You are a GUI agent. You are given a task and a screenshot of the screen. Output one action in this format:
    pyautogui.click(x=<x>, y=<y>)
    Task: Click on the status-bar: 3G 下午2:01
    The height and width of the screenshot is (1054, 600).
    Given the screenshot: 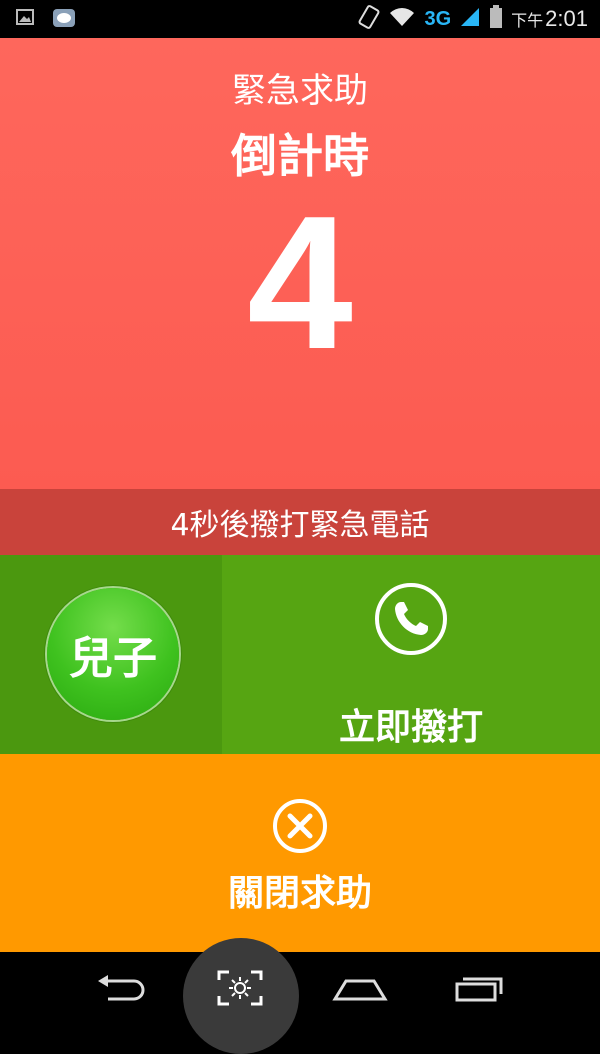 What is the action you would take?
    pyautogui.click(x=300, y=19)
    